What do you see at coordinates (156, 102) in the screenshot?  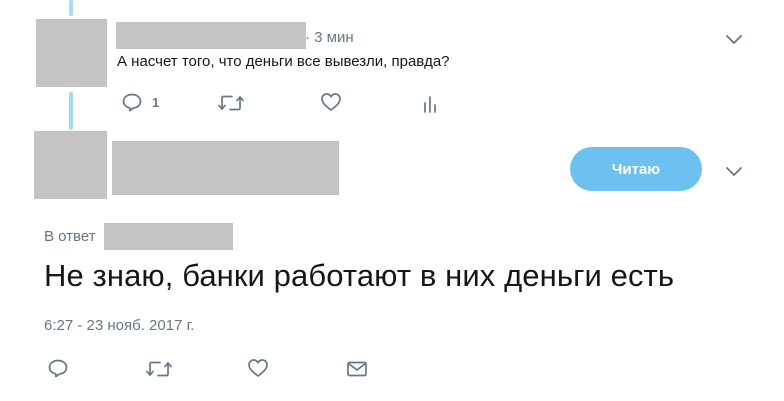 I see `reply-count: 1` at bounding box center [156, 102].